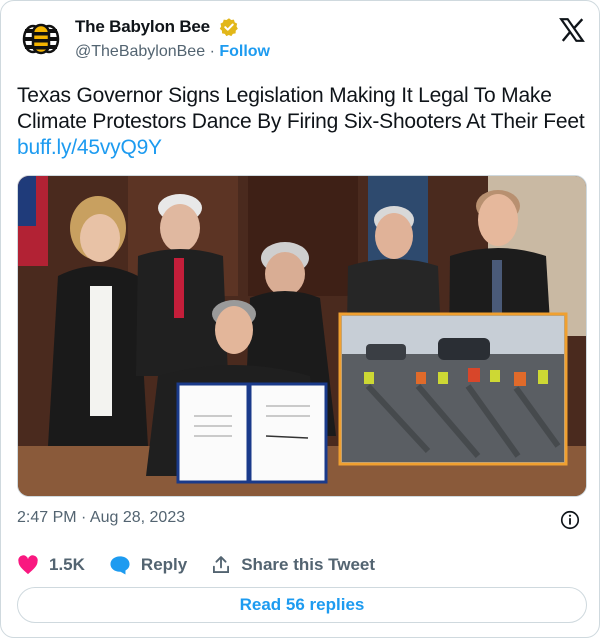 This screenshot has height=640, width=602. Describe the element at coordinates (89, 147) in the screenshot. I see `tweet-link: buff.ly/45vyQ9Y` at that location.